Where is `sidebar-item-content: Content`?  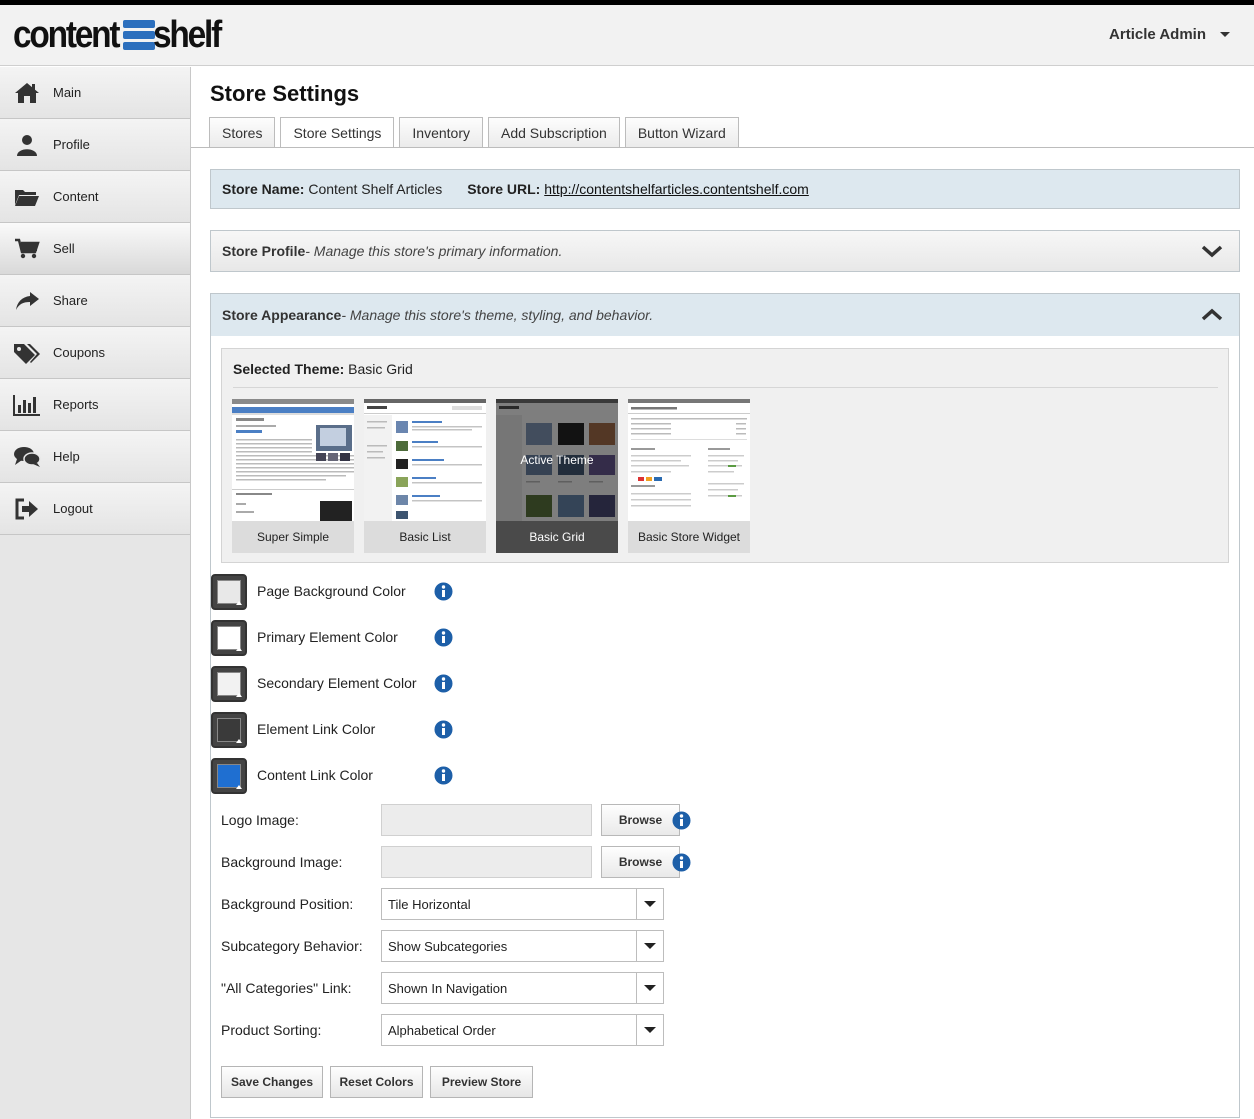
sidebar-item-content: Content is located at coordinates (95, 197).